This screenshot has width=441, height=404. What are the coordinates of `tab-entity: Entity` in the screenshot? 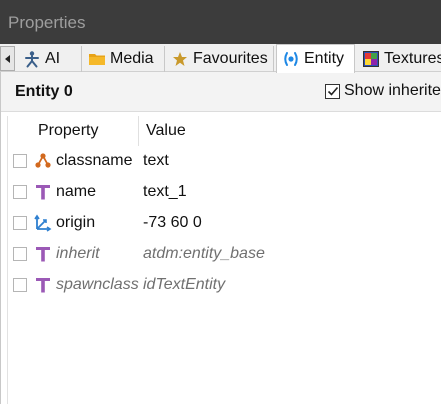 It's located at (315, 58).